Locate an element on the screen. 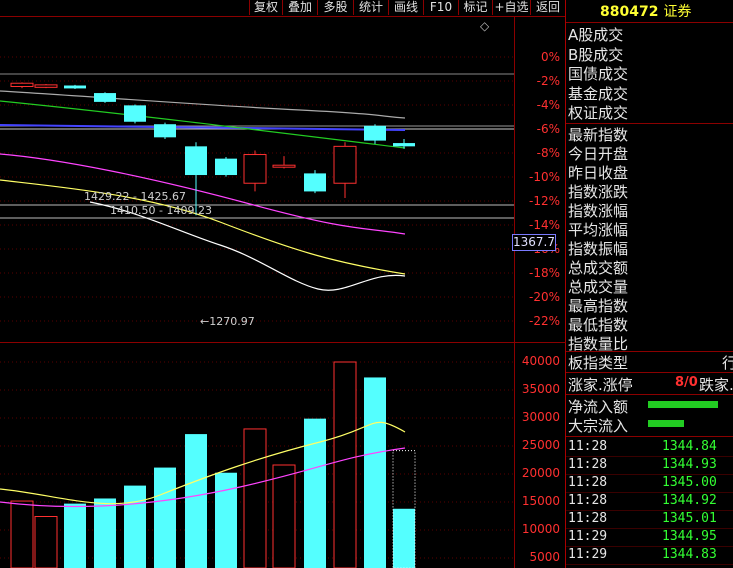 This screenshot has height=568, width=733. volume-axis-label: 30000 is located at coordinates (540, 417).